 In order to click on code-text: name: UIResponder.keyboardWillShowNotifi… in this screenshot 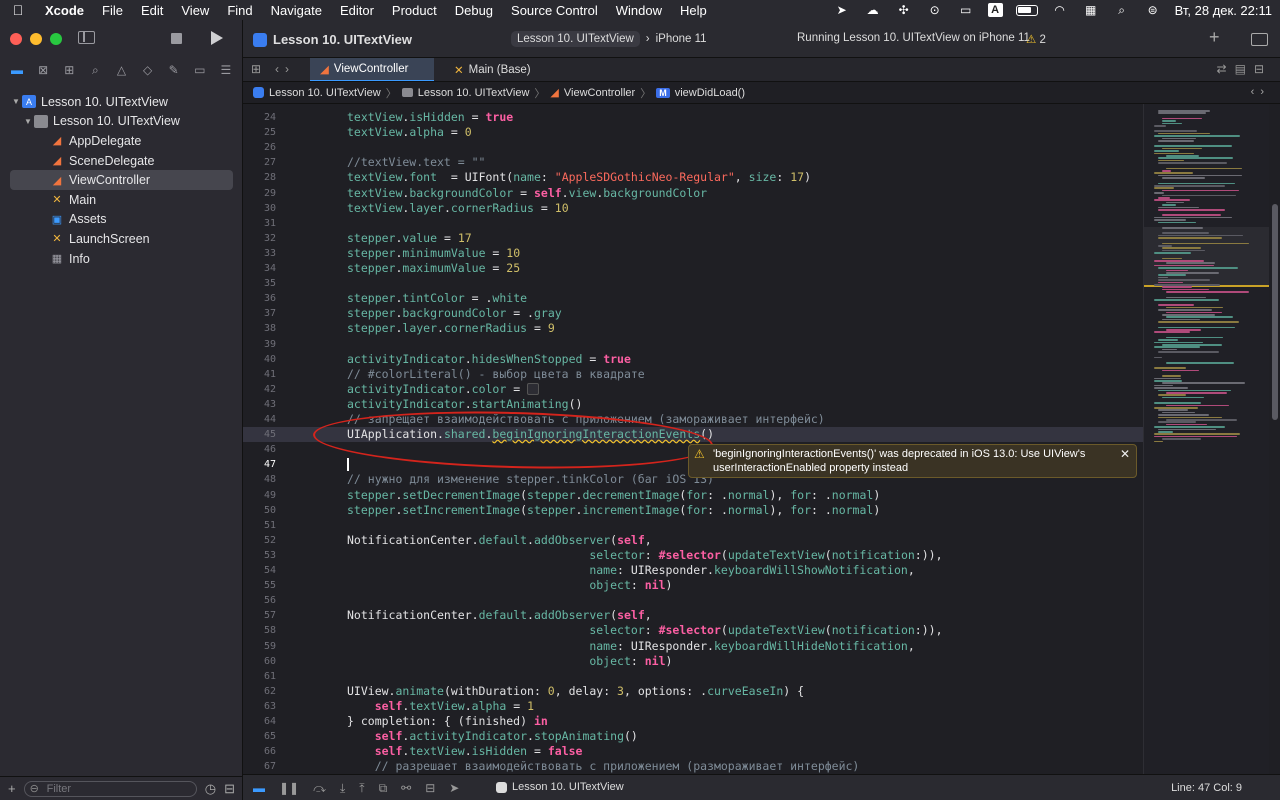, I will do `click(630, 570)`.